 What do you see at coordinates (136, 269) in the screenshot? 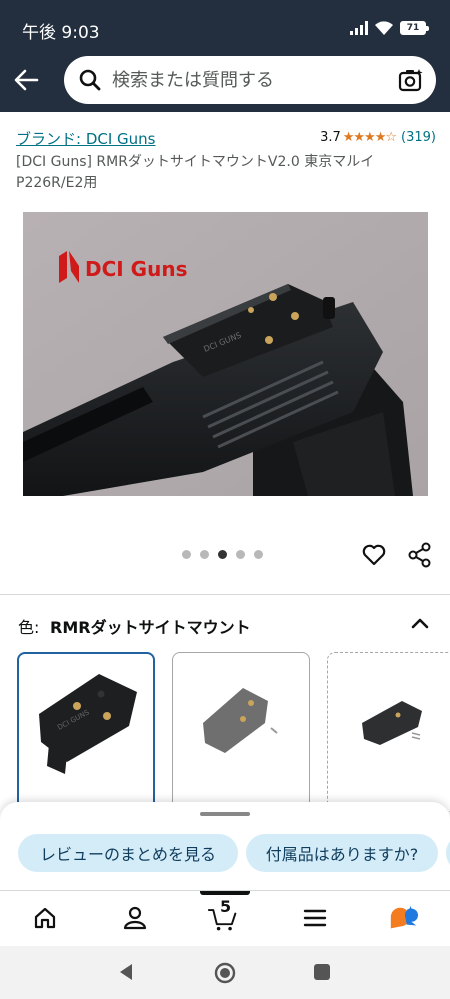
I see `svg-text: DCI Guns` at bounding box center [136, 269].